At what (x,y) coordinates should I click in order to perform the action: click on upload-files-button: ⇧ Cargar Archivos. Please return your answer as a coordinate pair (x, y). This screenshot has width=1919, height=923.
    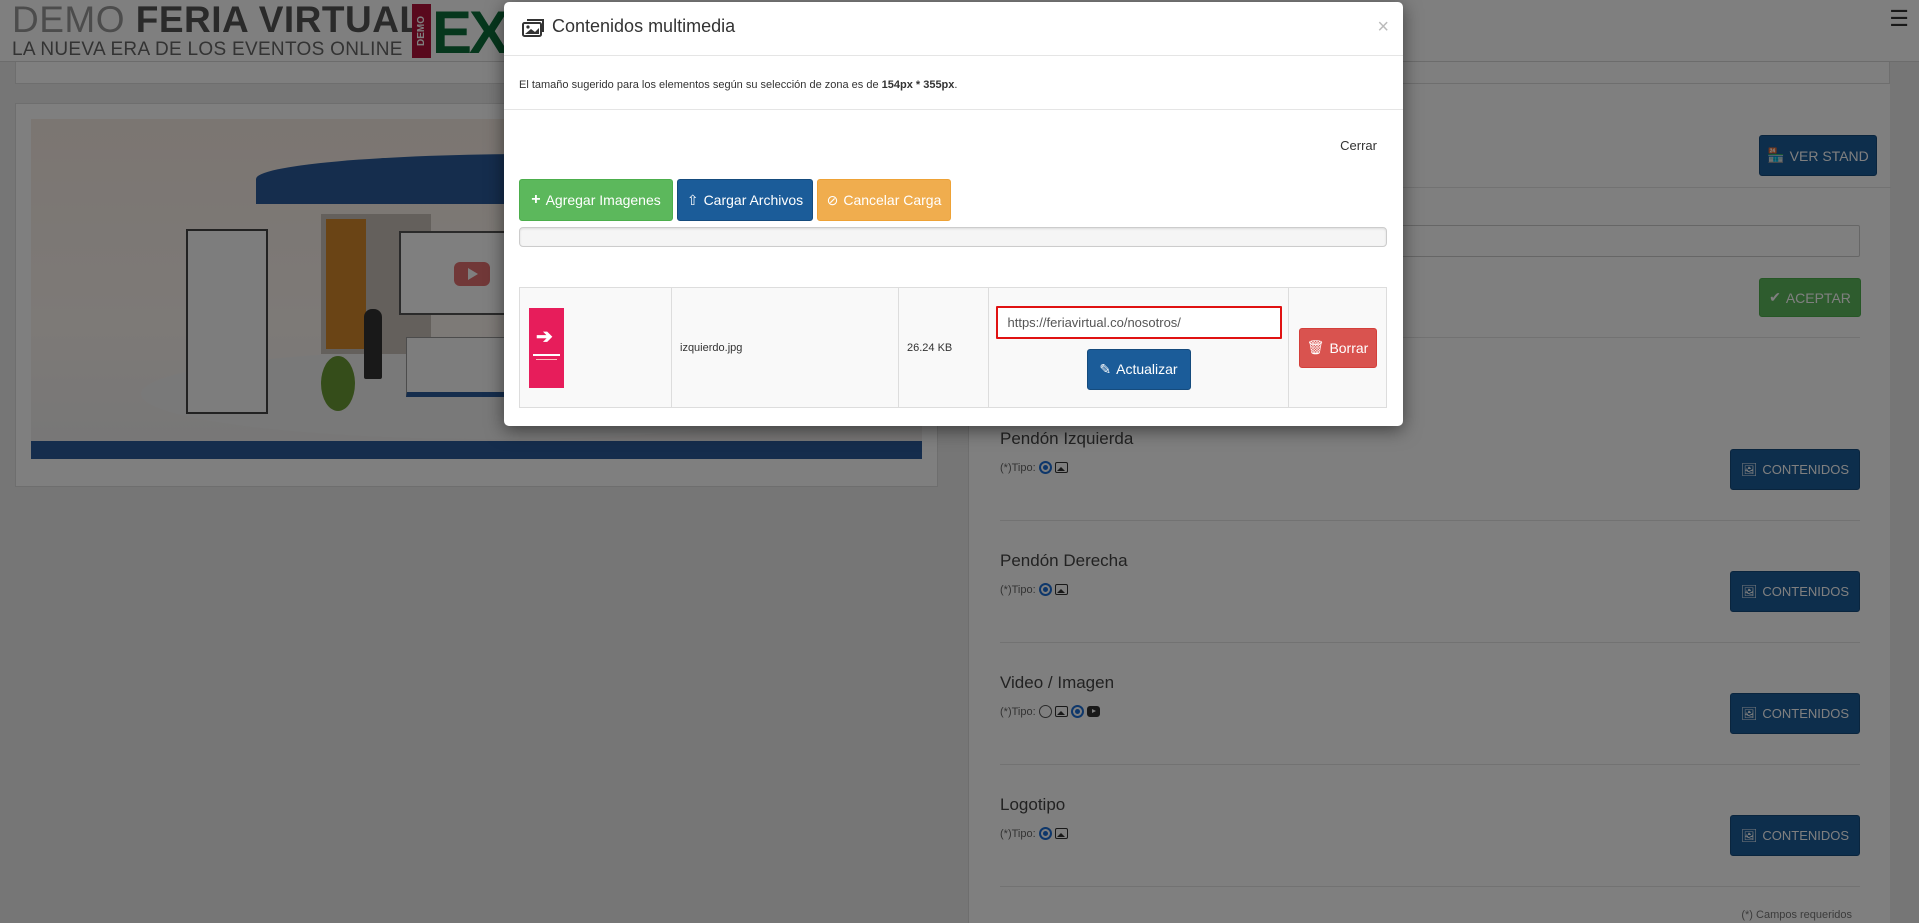
    Looking at the image, I should click on (745, 200).